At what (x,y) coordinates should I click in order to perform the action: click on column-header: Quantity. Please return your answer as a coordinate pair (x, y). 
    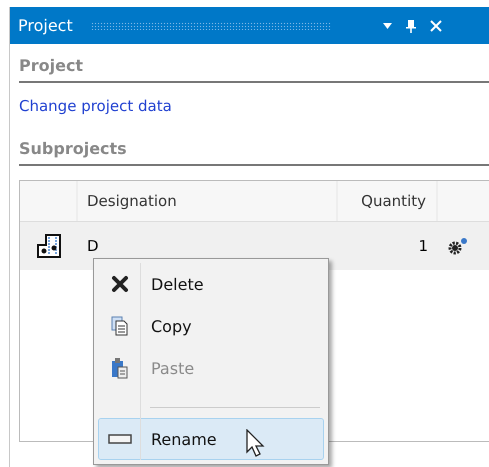
    Looking at the image, I should click on (393, 201).